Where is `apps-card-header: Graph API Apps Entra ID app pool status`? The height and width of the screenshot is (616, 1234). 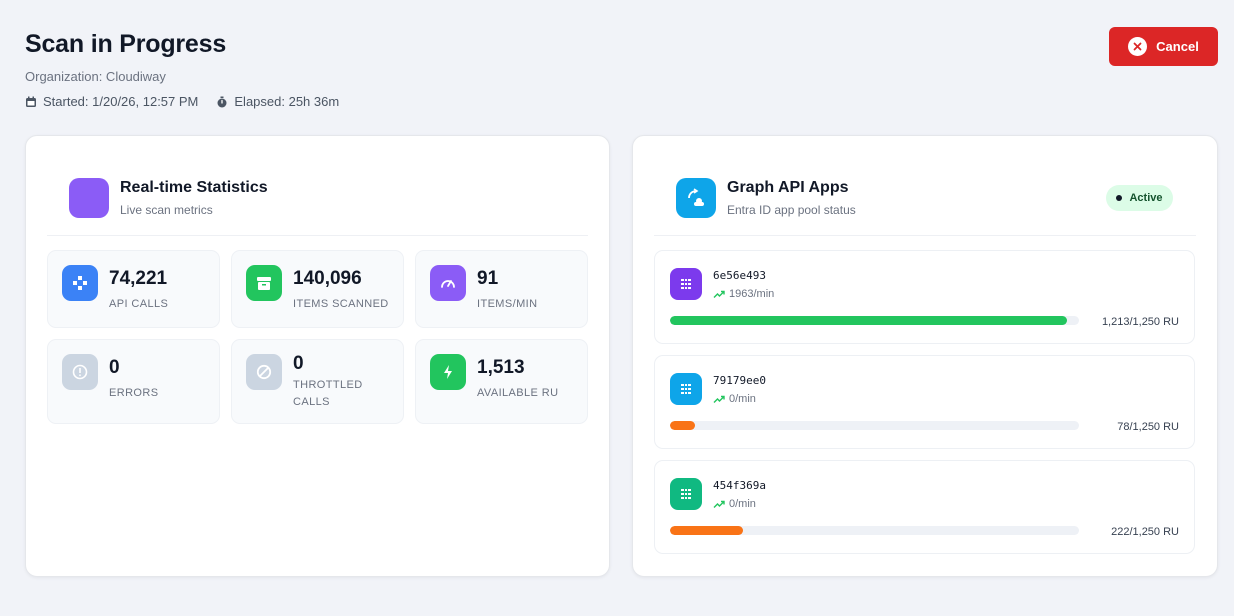 apps-card-header: Graph API Apps Entra ID app pool status is located at coordinates (766, 198).